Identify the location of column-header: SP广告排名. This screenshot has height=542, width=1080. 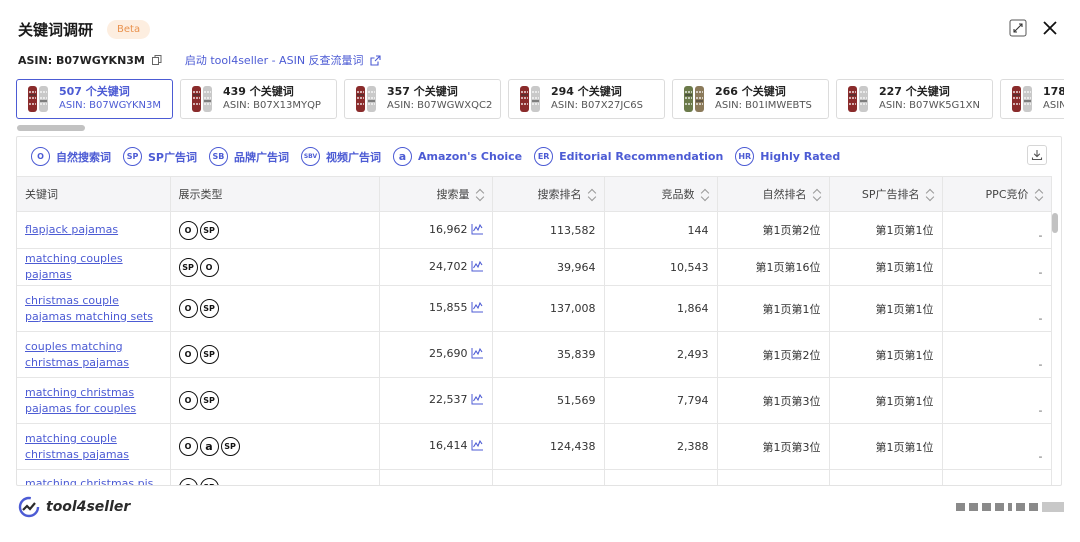
(886, 194).